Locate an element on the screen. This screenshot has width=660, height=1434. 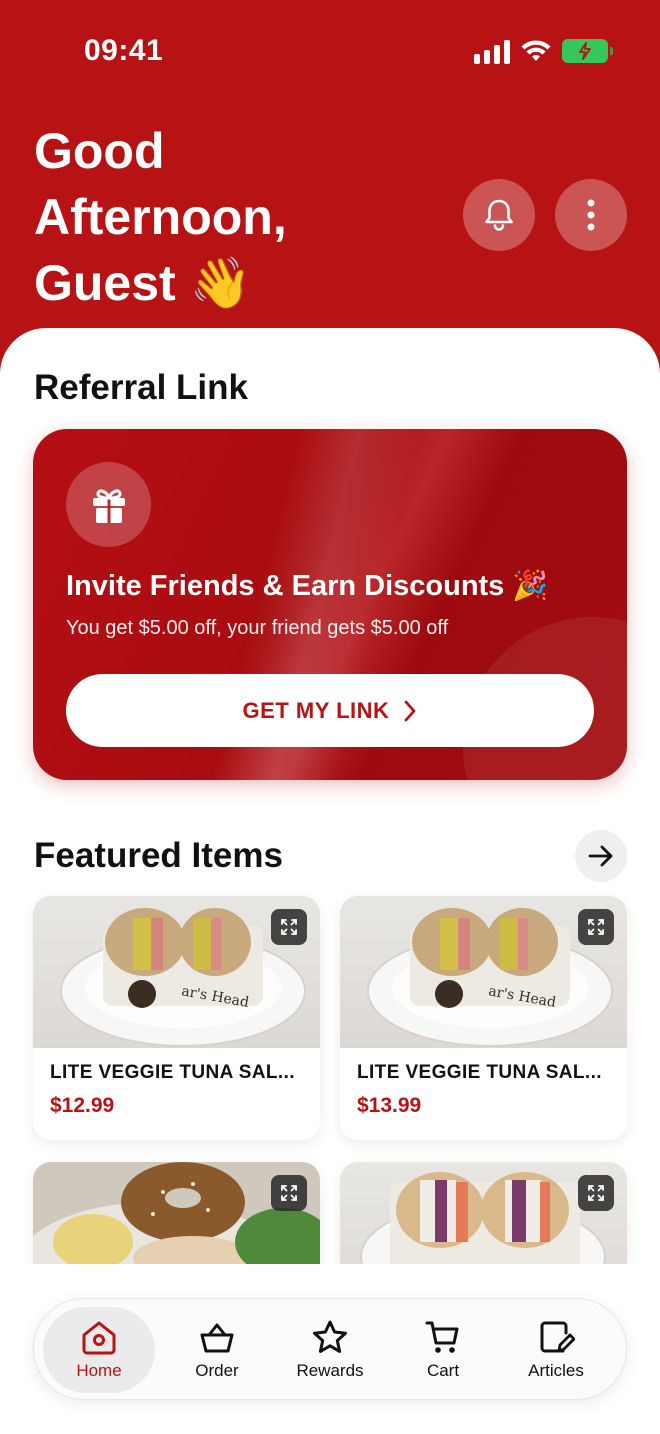
battery-icon is located at coordinates (587, 51).